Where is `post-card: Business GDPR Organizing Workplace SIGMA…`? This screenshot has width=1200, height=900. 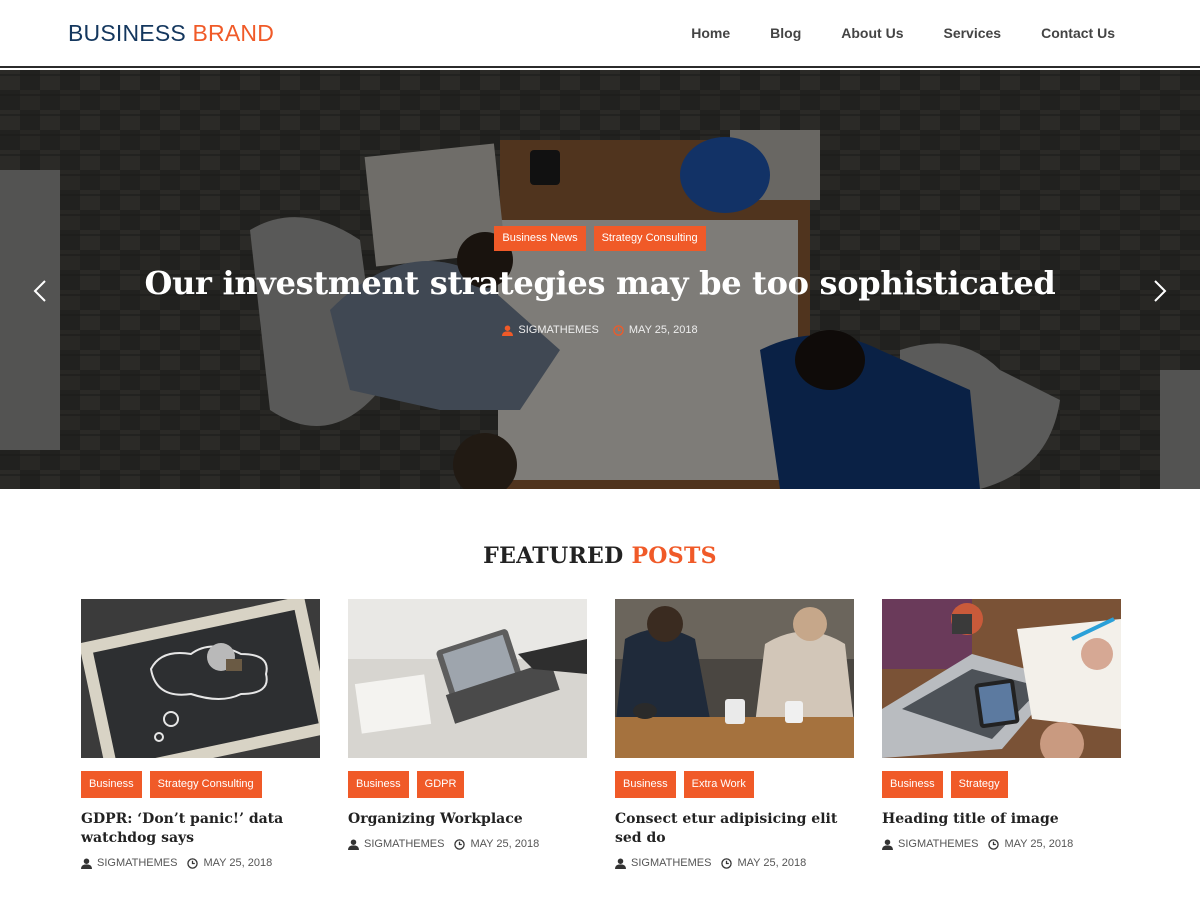
post-card: Business GDPR Organizing Workplace SIGMA… is located at coordinates (467, 734).